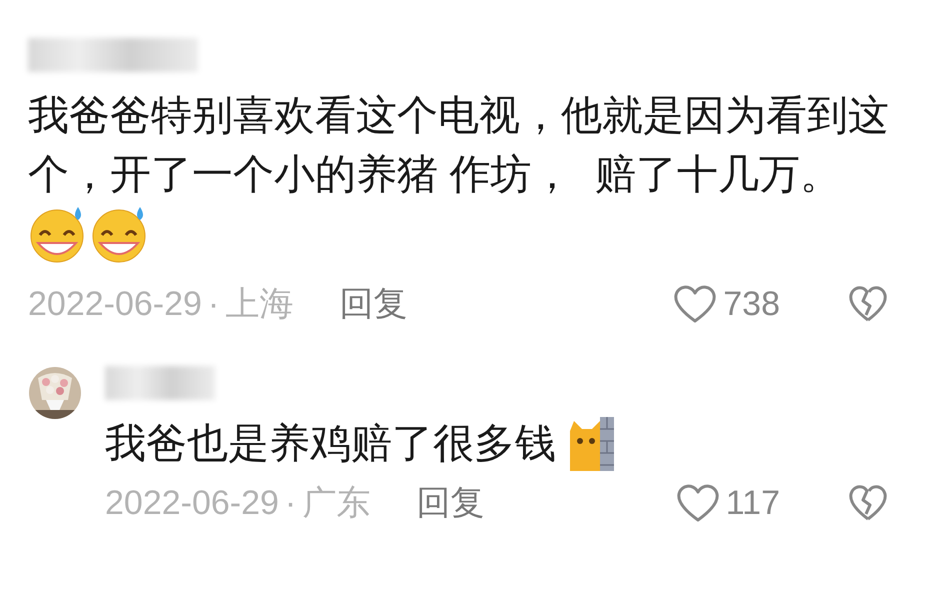  What do you see at coordinates (336, 503) in the screenshot?
I see `comment-location: 广东` at bounding box center [336, 503].